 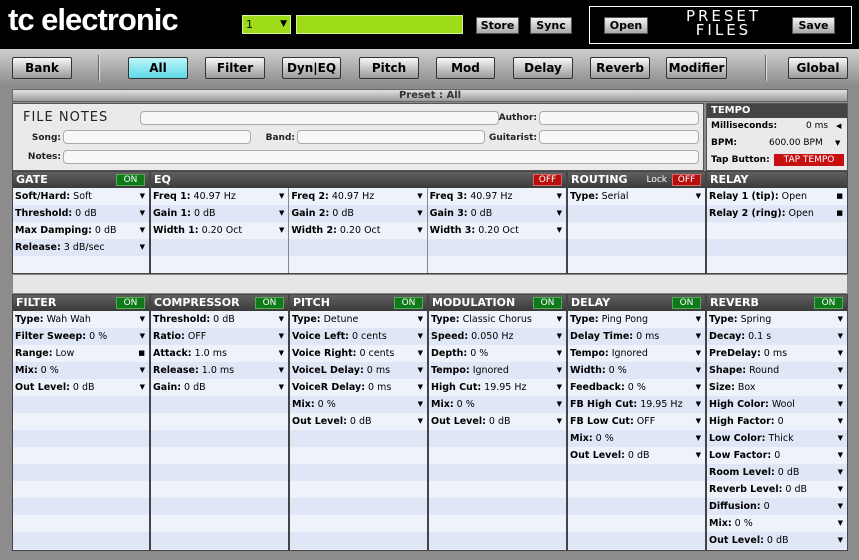 What do you see at coordinates (817, 126) in the screenshot?
I see `ms-value: 0 ms` at bounding box center [817, 126].